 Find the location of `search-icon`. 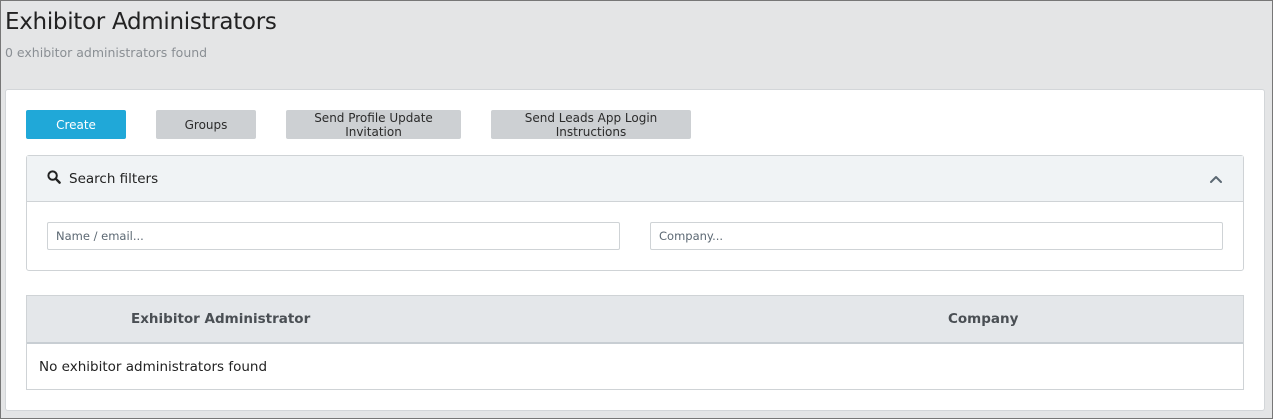

search-icon is located at coordinates (54, 178).